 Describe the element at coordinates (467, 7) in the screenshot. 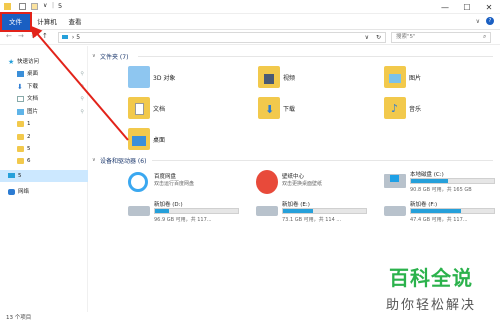

I see `maximize-button: ☐` at that location.